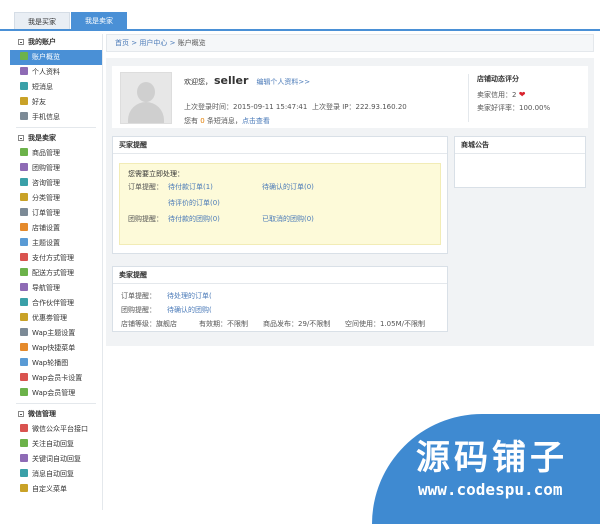 The image size is (600, 524). I want to click on group-label: 团购提醒：, so click(145, 219).